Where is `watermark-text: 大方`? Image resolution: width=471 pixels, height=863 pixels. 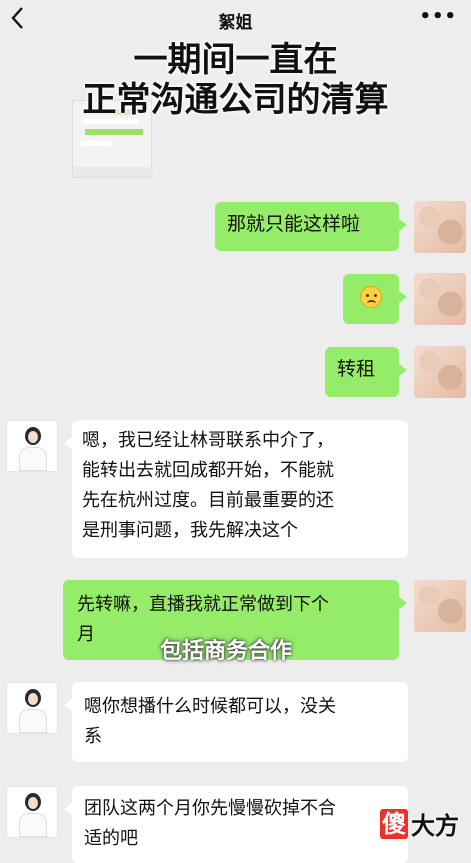 watermark-text: 大方 is located at coordinates (435, 826).